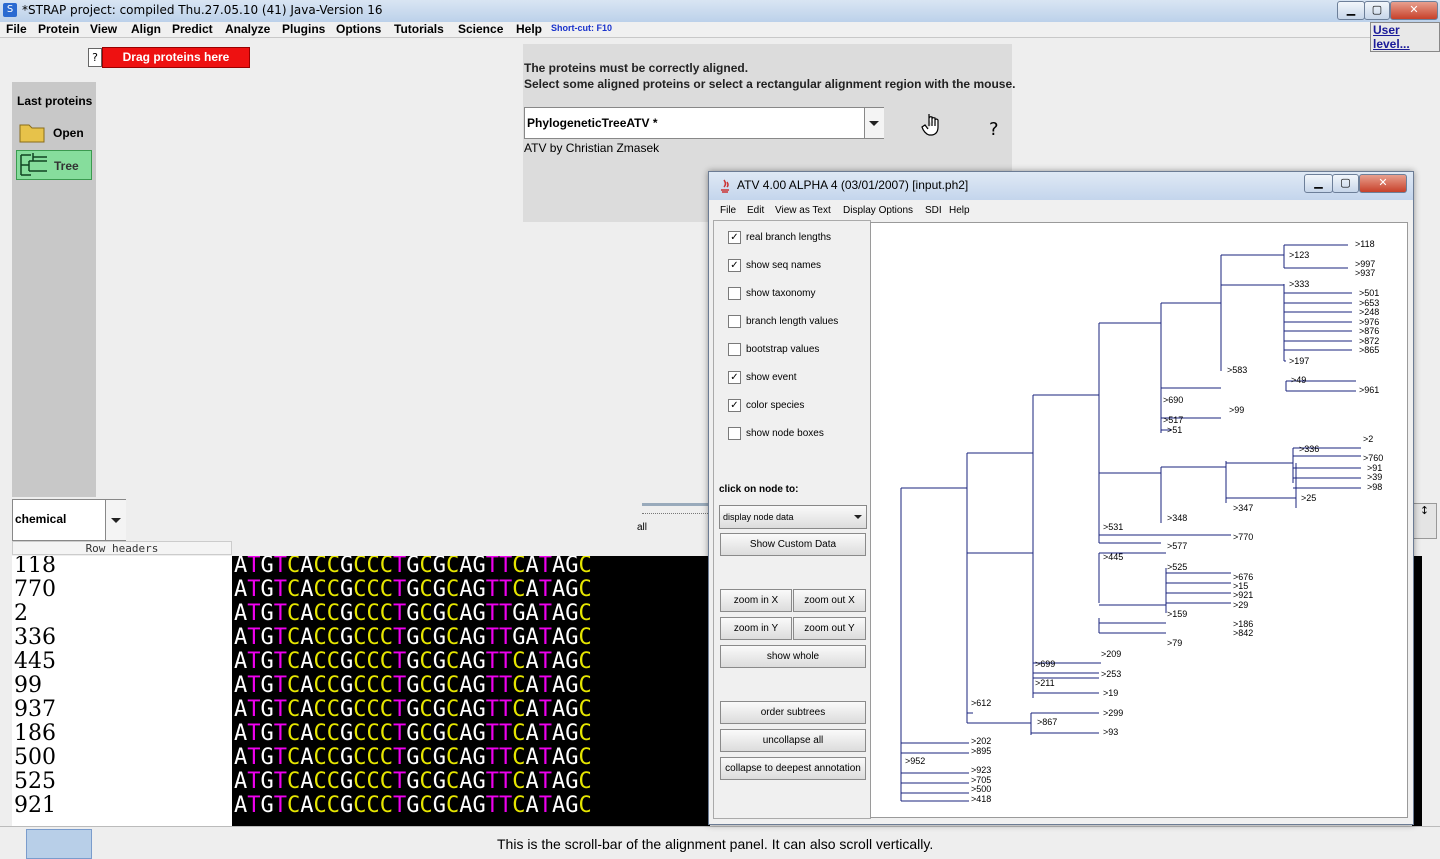 The height and width of the screenshot is (859, 1440). Describe the element at coordinates (728, 210) in the screenshot. I see `atv-menu-file: File` at that location.